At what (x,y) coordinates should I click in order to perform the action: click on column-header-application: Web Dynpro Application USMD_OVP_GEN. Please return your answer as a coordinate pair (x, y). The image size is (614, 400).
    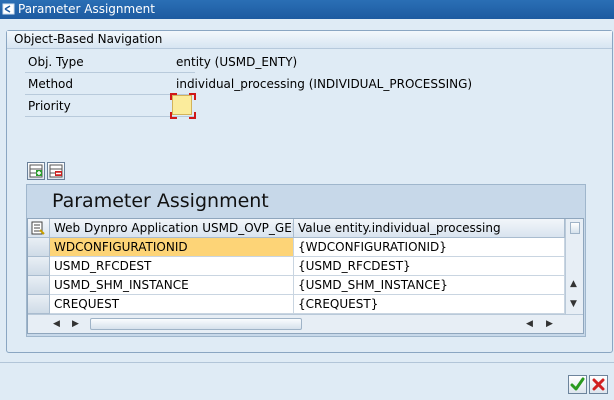
    Looking at the image, I should click on (172, 228).